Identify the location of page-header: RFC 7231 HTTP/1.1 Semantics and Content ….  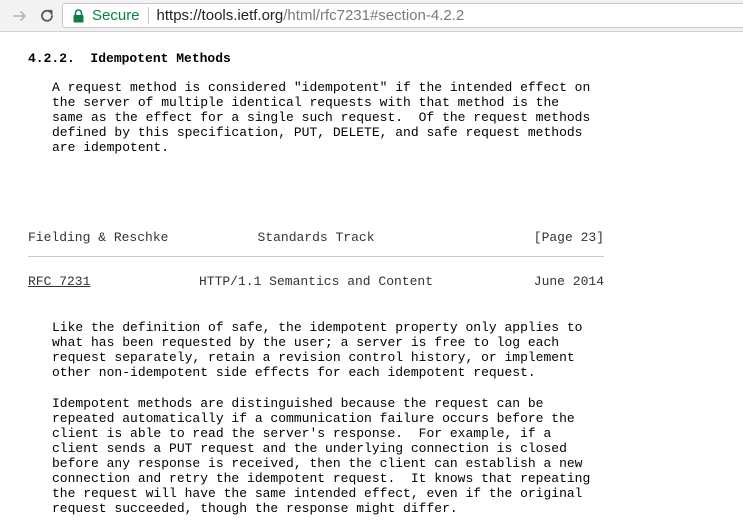
(316, 281).